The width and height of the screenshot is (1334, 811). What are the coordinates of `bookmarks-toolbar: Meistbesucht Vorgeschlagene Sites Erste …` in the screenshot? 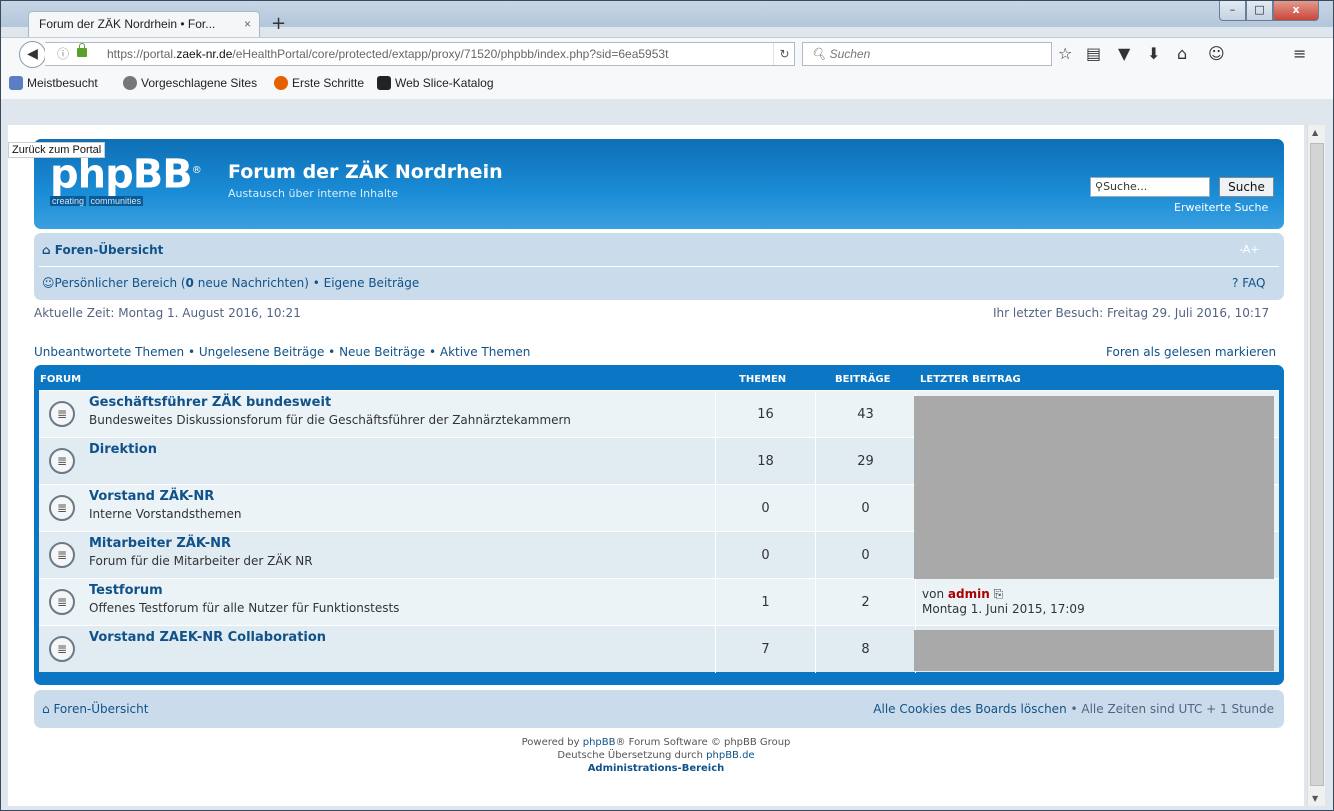 It's located at (667, 83).